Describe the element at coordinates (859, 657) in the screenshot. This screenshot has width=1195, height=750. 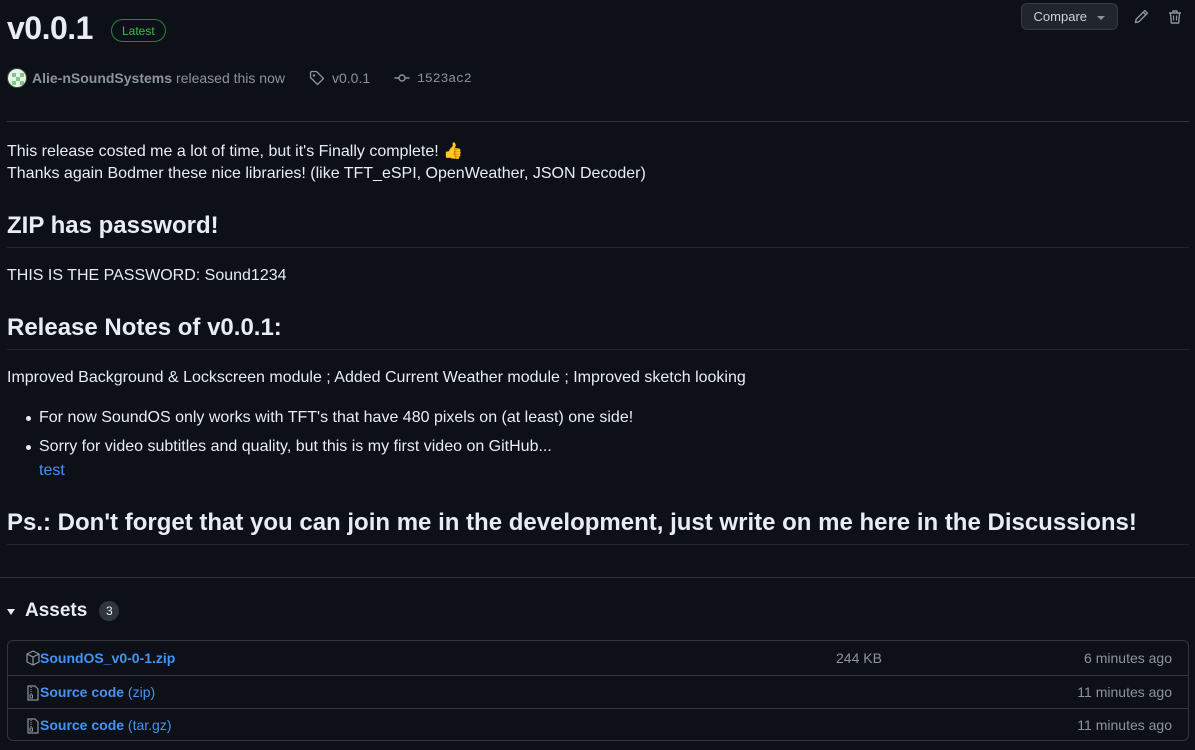
I see `asset-size: 244 KB` at that location.